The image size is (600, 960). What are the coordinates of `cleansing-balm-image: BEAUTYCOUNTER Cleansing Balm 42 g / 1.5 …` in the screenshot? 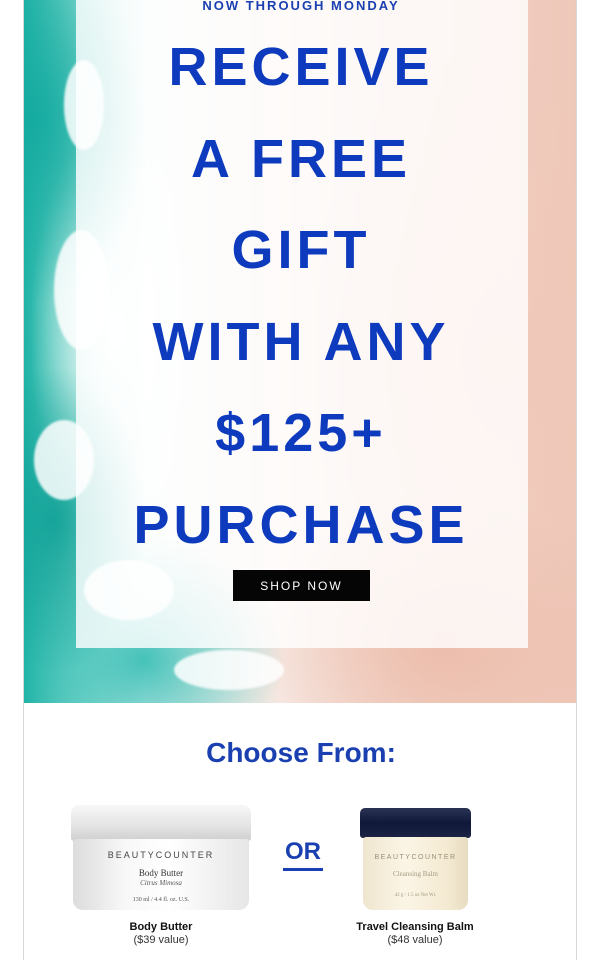 It's located at (415, 859).